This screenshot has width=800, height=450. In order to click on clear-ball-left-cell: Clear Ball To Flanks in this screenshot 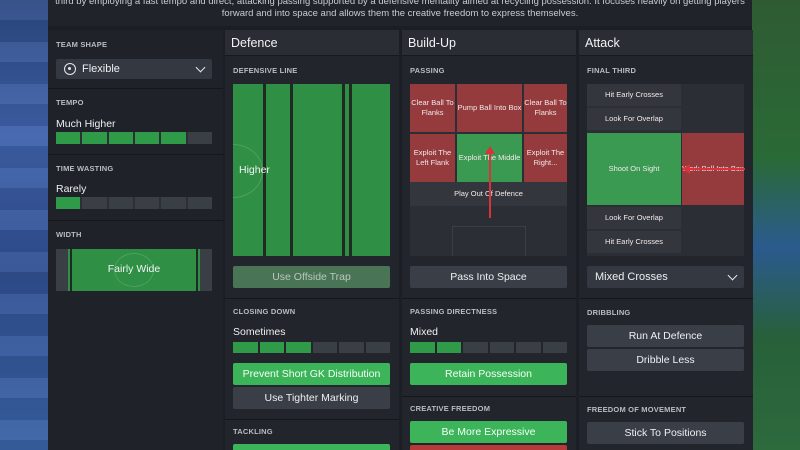, I will do `click(432, 108)`.